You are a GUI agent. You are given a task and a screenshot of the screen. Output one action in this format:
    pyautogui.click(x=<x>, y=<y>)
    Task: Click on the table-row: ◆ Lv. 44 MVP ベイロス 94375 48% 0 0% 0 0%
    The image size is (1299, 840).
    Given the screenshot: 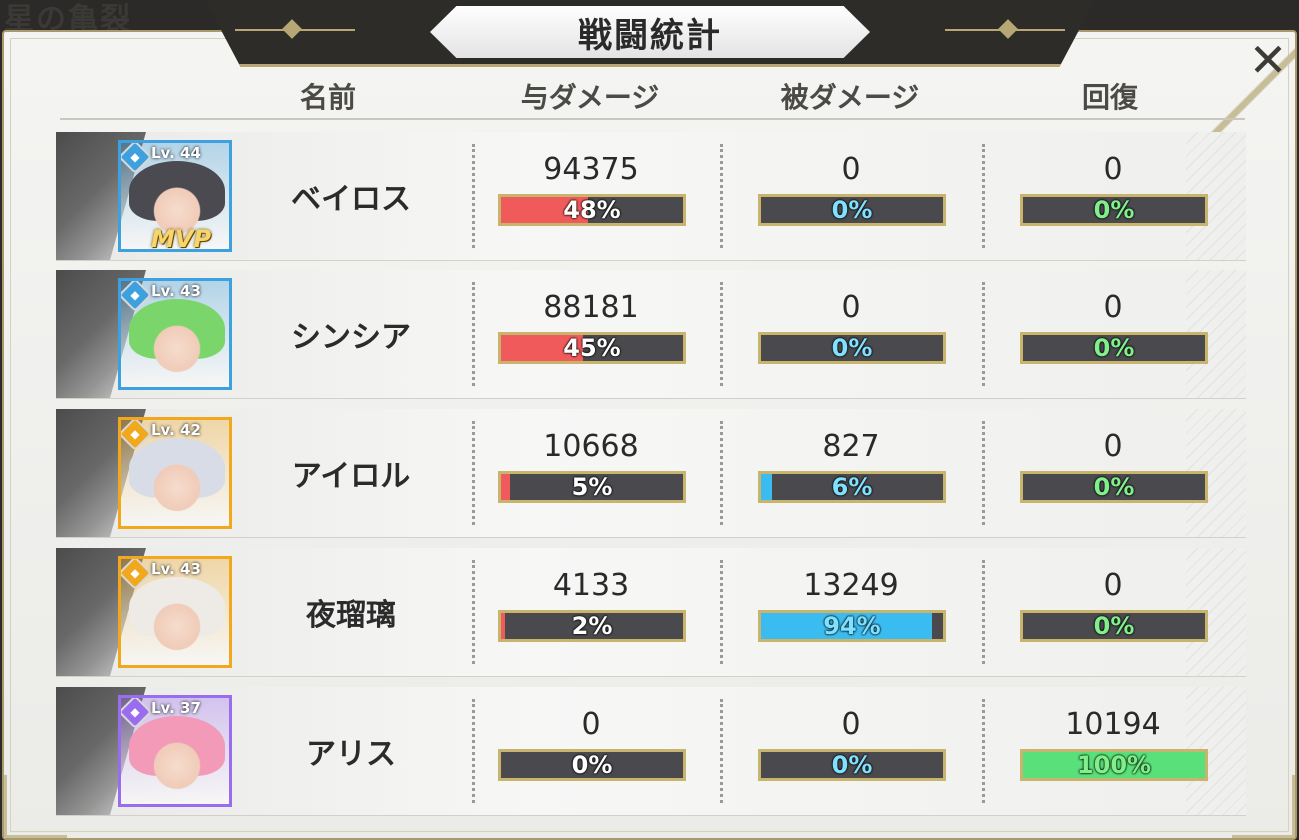 What is the action you would take?
    pyautogui.click(x=651, y=196)
    